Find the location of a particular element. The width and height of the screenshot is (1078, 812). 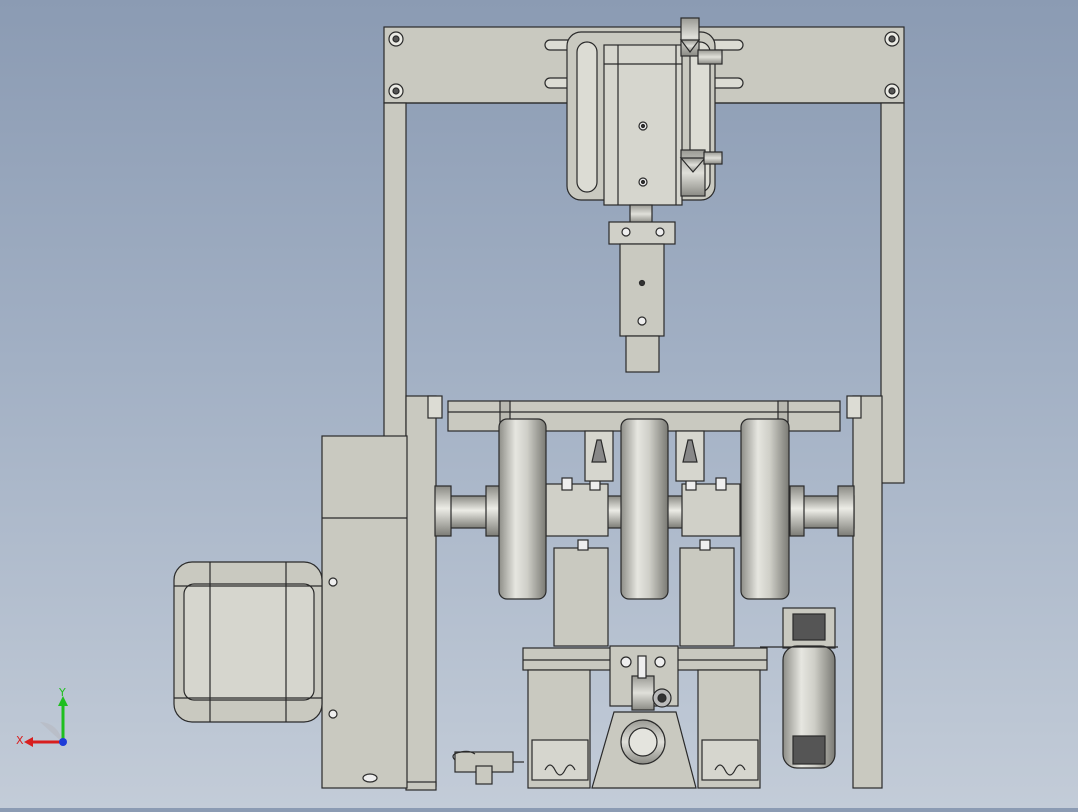

left-side-plate is located at coordinates (424, 593).